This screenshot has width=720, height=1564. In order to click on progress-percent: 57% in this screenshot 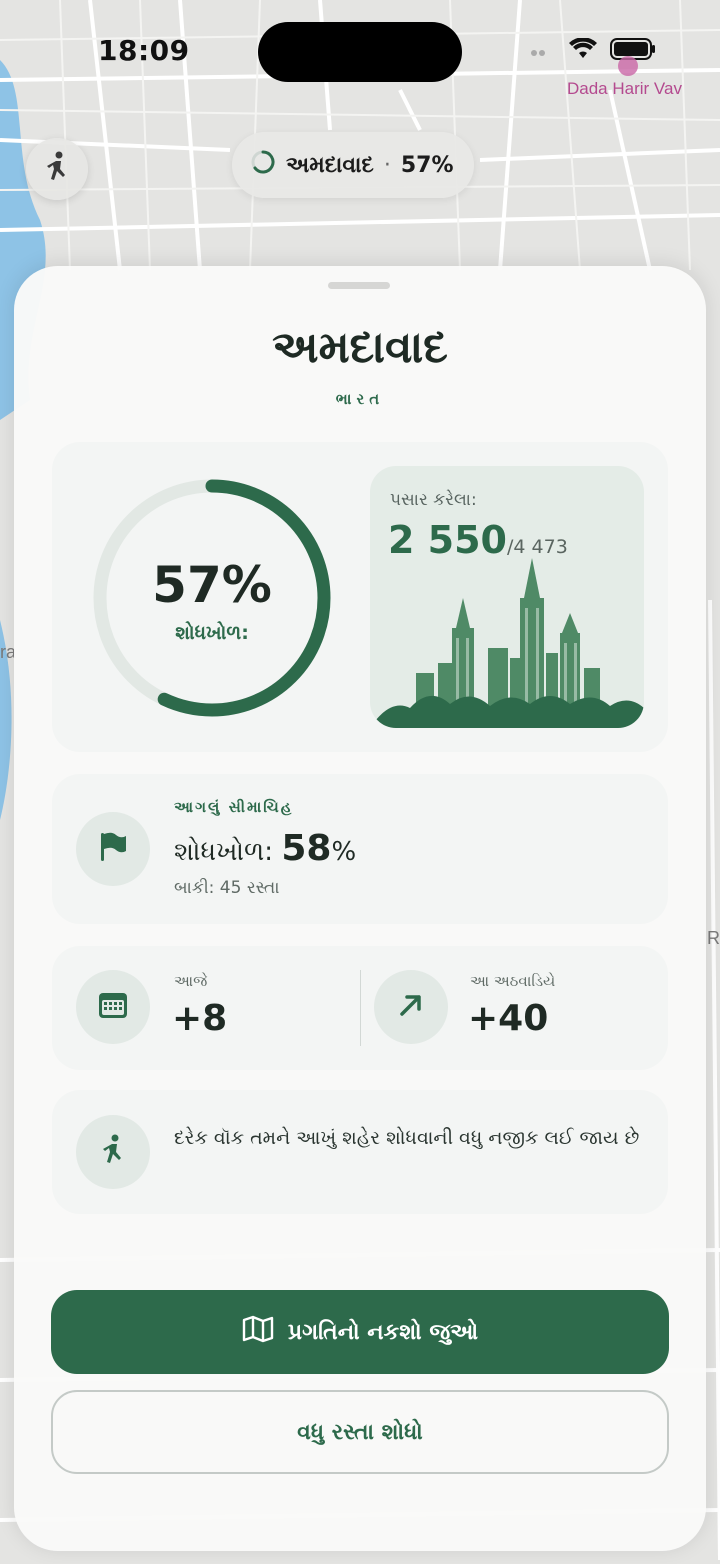, I will do `click(212, 585)`.